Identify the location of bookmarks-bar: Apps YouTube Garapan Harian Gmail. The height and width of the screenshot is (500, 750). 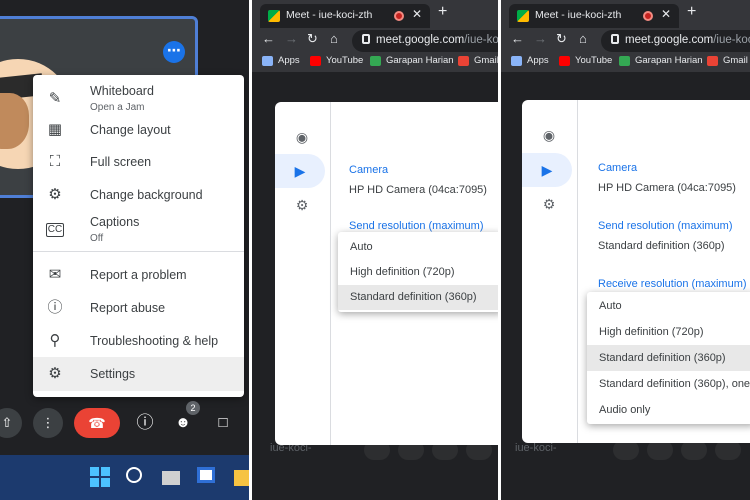
(625, 62).